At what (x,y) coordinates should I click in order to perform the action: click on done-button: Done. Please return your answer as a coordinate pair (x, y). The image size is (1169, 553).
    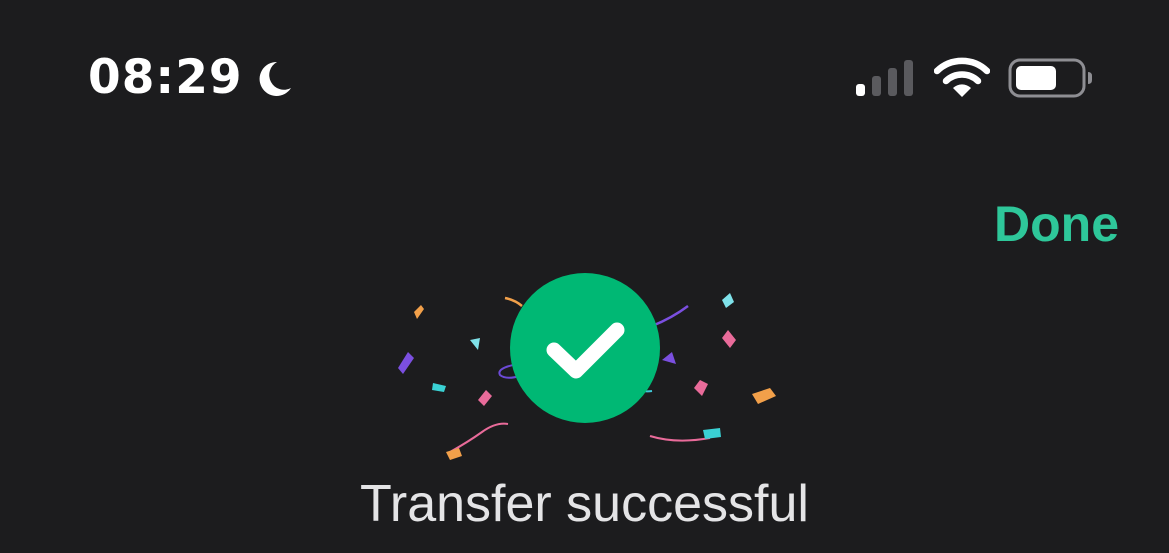
    Looking at the image, I should click on (1056, 224).